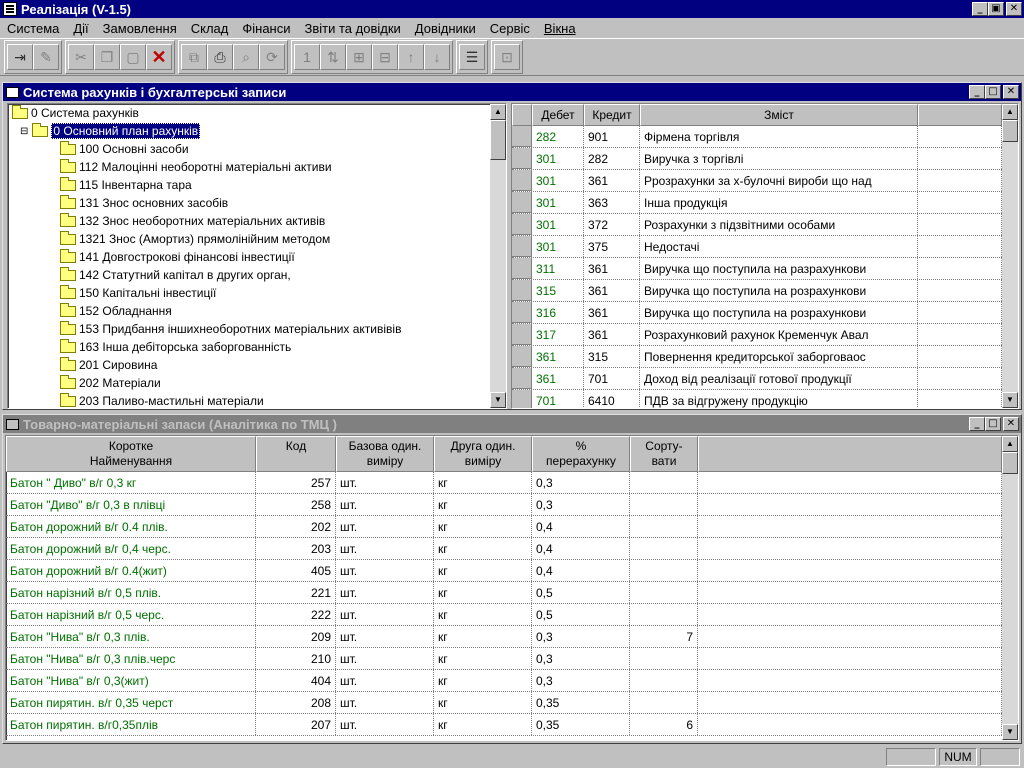 Image resolution: width=1024 pixels, height=768 pixels. Describe the element at coordinates (765, 399) in the screenshot. I see `table-row: 701 6410 ПДВ за відгружену продукцію` at that location.